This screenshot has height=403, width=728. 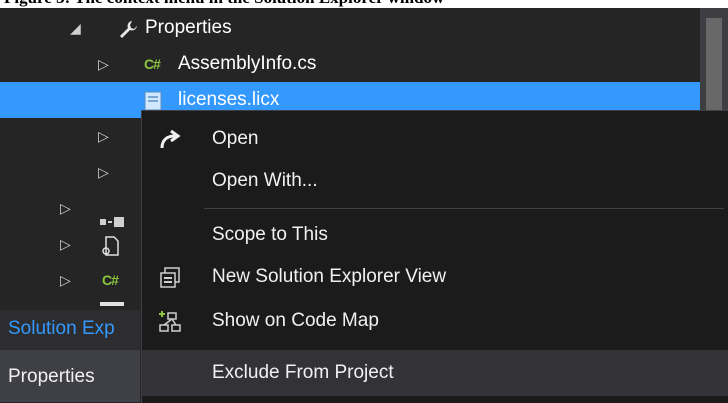 I want to click on redo-arrow-icon, so click(x=170, y=139).